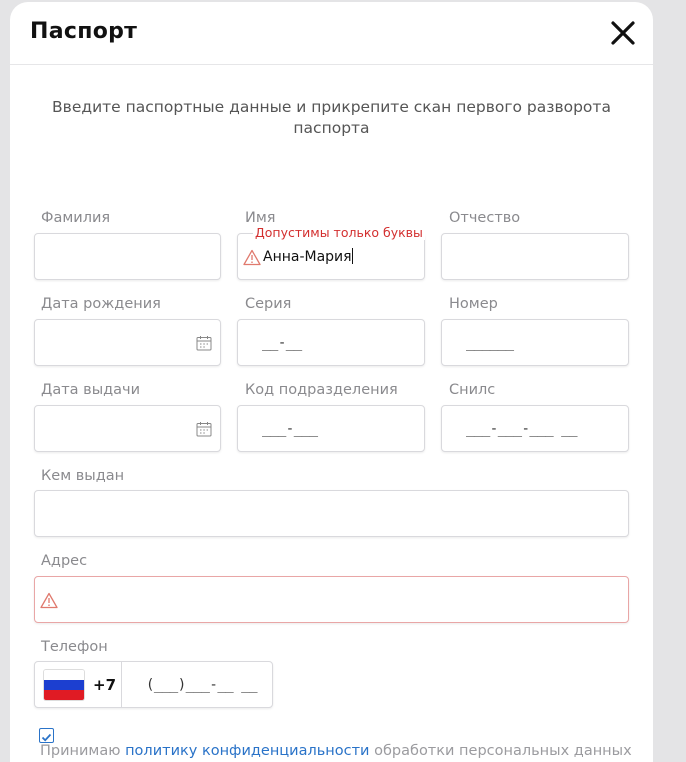 Image resolution: width=686 pixels, height=762 pixels. Describe the element at coordinates (247, 751) in the screenshot. I see `privacy-policy-link: политику конфиденциальности` at that location.